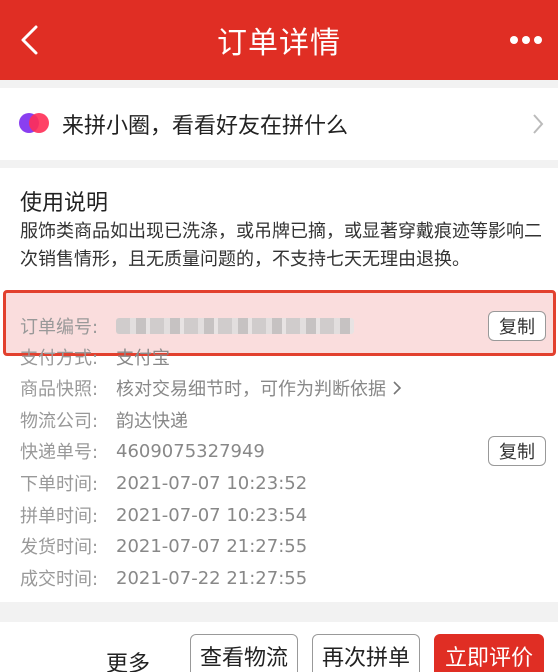  Describe the element at coordinates (143, 358) in the screenshot. I see `payment-value: 支付宝` at that location.